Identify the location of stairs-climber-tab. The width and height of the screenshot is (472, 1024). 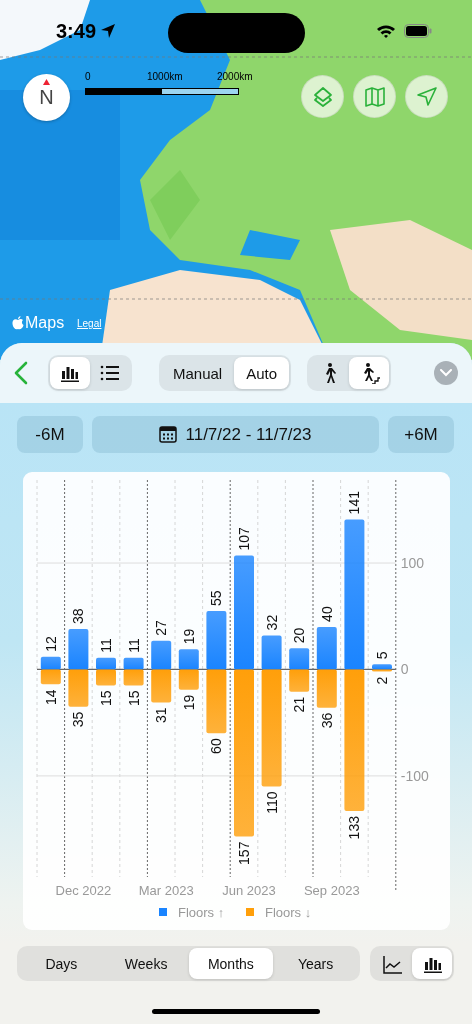
(369, 373).